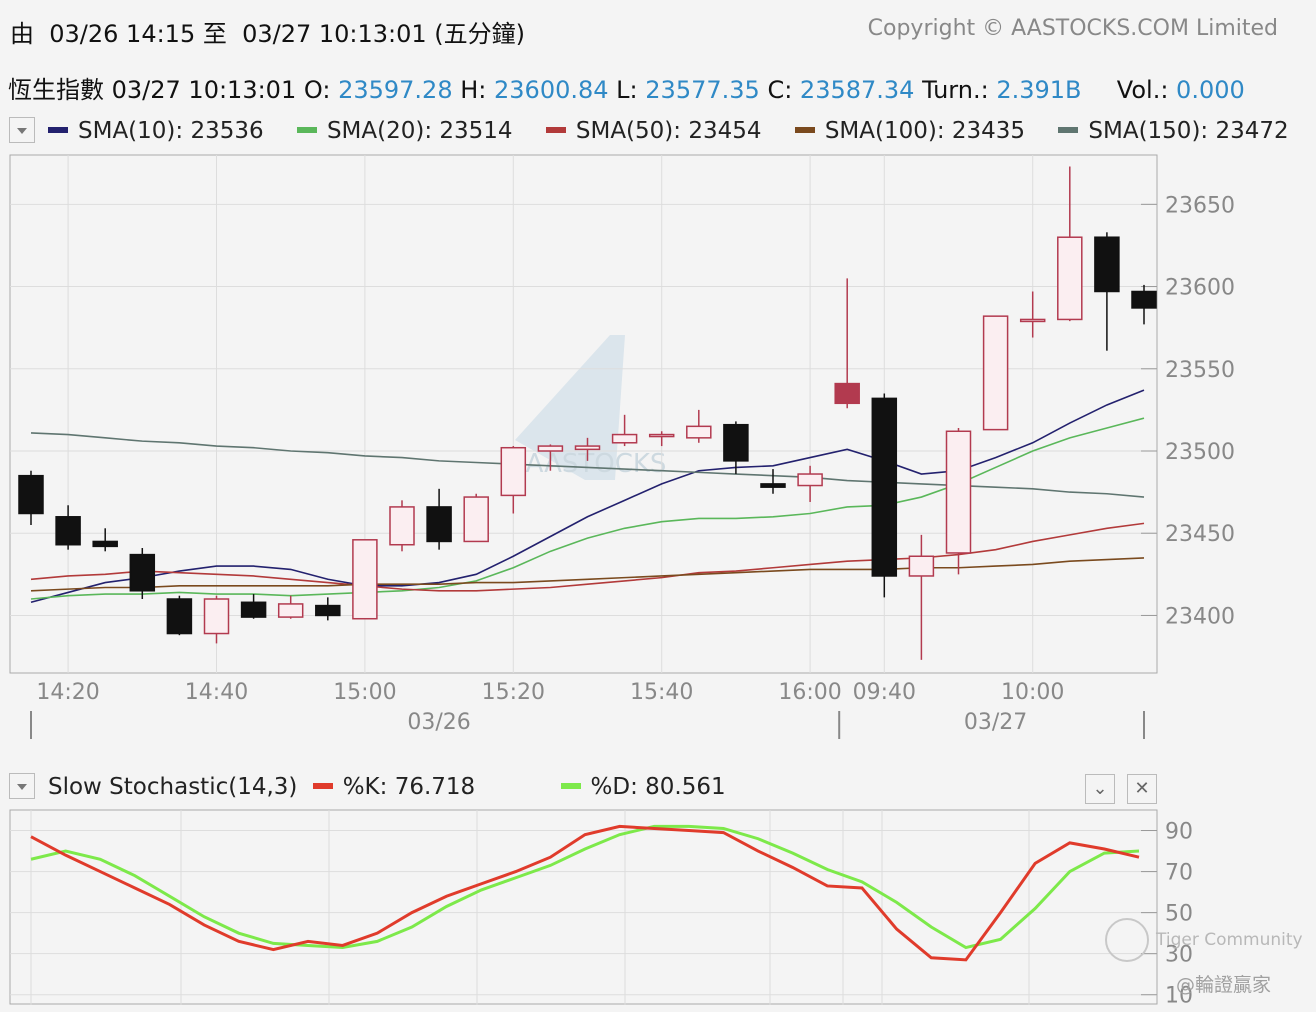  Describe the element at coordinates (1200, 370) in the screenshot. I see `y-tick-label: 23550` at that location.